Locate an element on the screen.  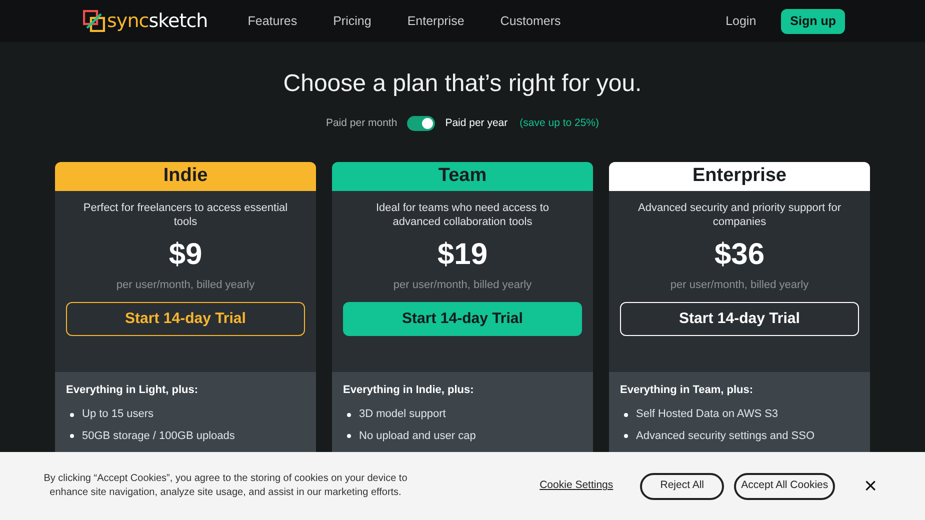
reject-button: Reject All is located at coordinates (682, 486).